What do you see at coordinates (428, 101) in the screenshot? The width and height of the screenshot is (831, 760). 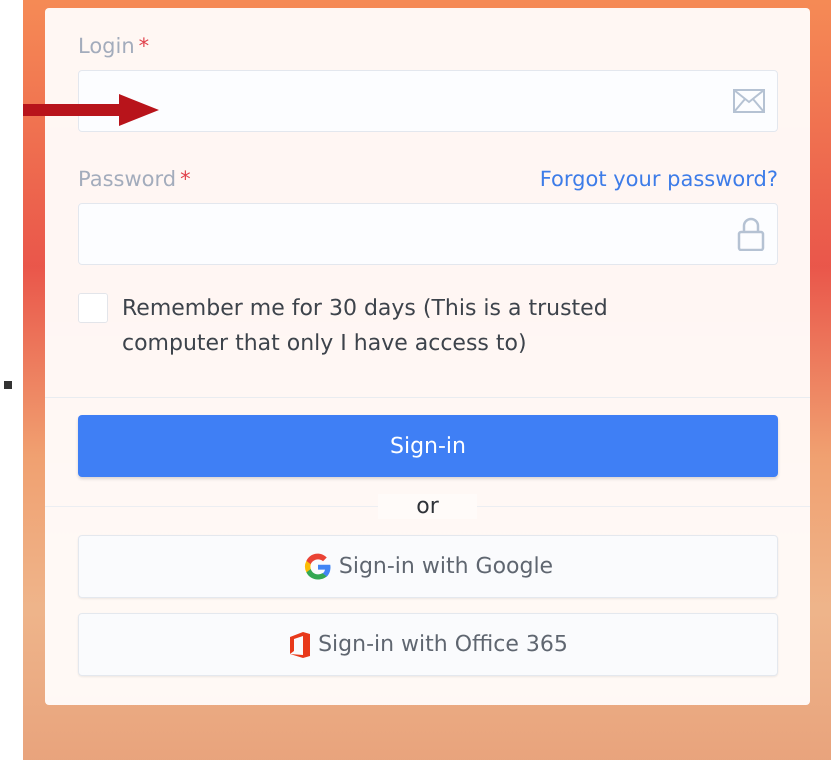 I see `login-field` at bounding box center [428, 101].